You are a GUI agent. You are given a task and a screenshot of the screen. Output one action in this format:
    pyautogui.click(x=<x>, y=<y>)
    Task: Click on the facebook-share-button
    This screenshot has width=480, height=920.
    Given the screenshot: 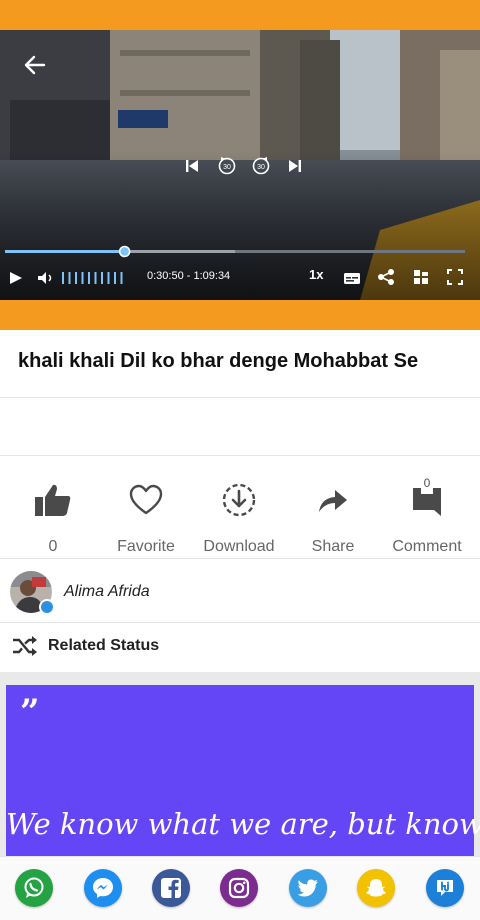 What is the action you would take?
    pyautogui.click(x=171, y=888)
    